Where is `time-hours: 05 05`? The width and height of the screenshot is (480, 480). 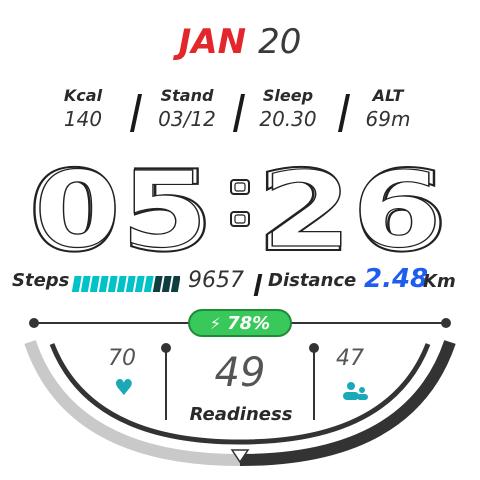
time-hours: 05 05 is located at coordinates (121, 205).